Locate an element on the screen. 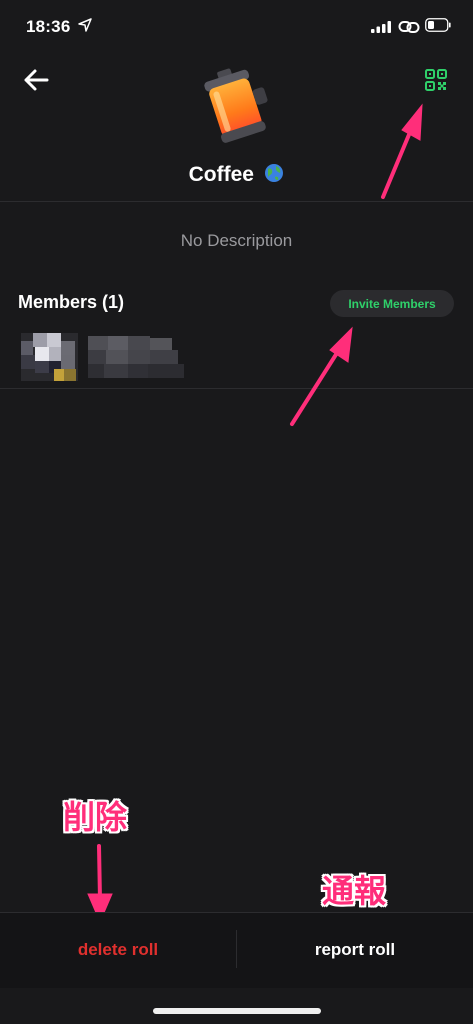  home-indicator is located at coordinates (237, 1011).